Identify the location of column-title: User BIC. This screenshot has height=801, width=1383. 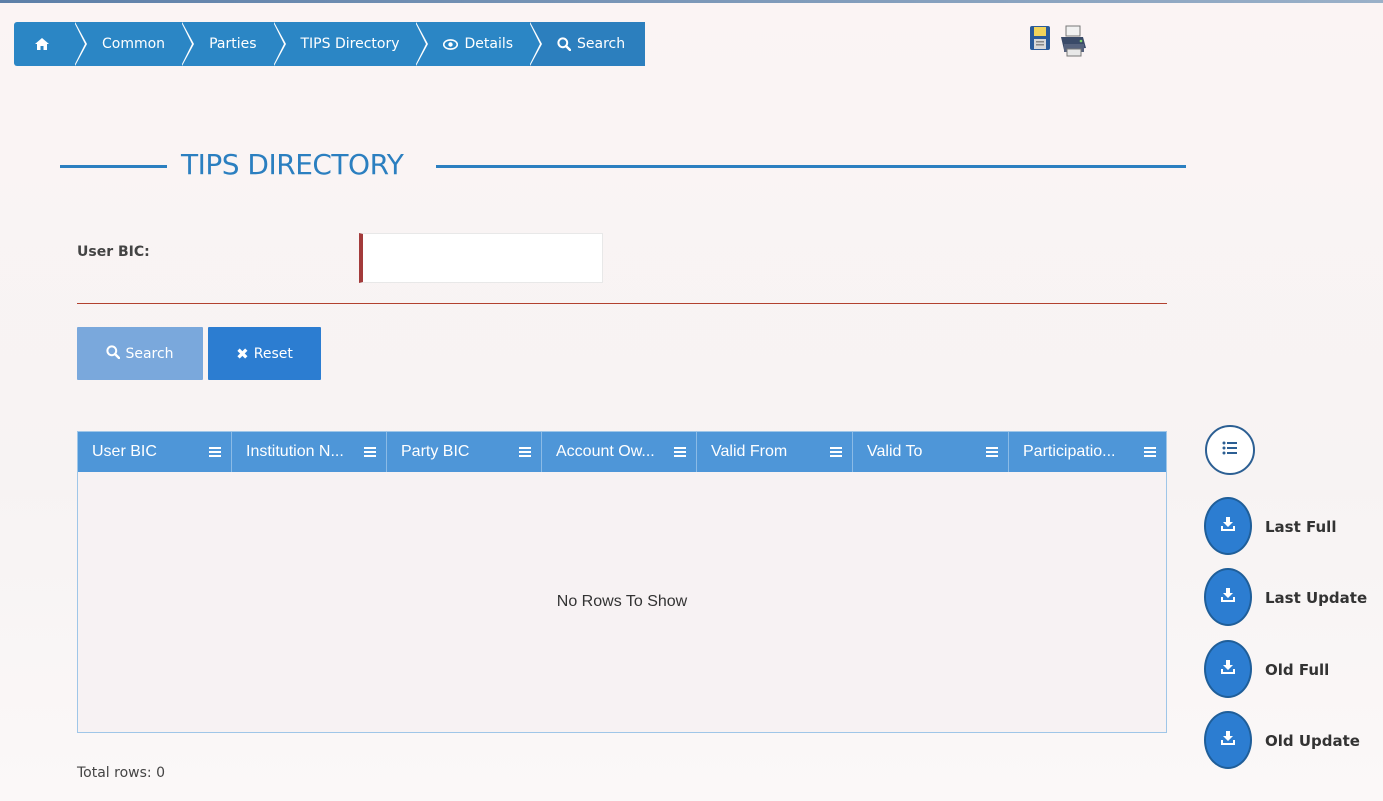
(124, 451).